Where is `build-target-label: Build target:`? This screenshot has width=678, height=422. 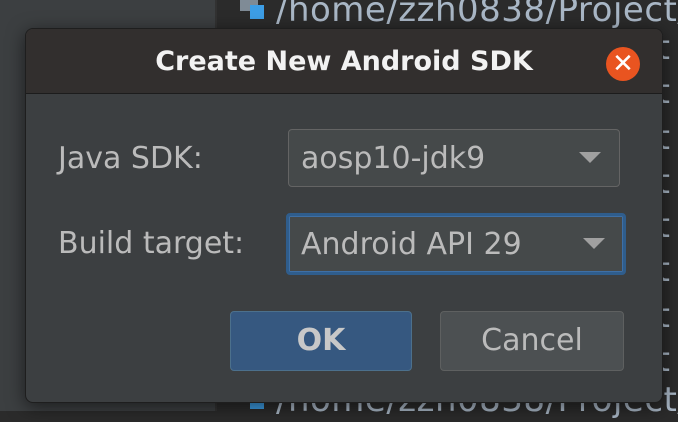 build-target-label: Build target: is located at coordinates (151, 243).